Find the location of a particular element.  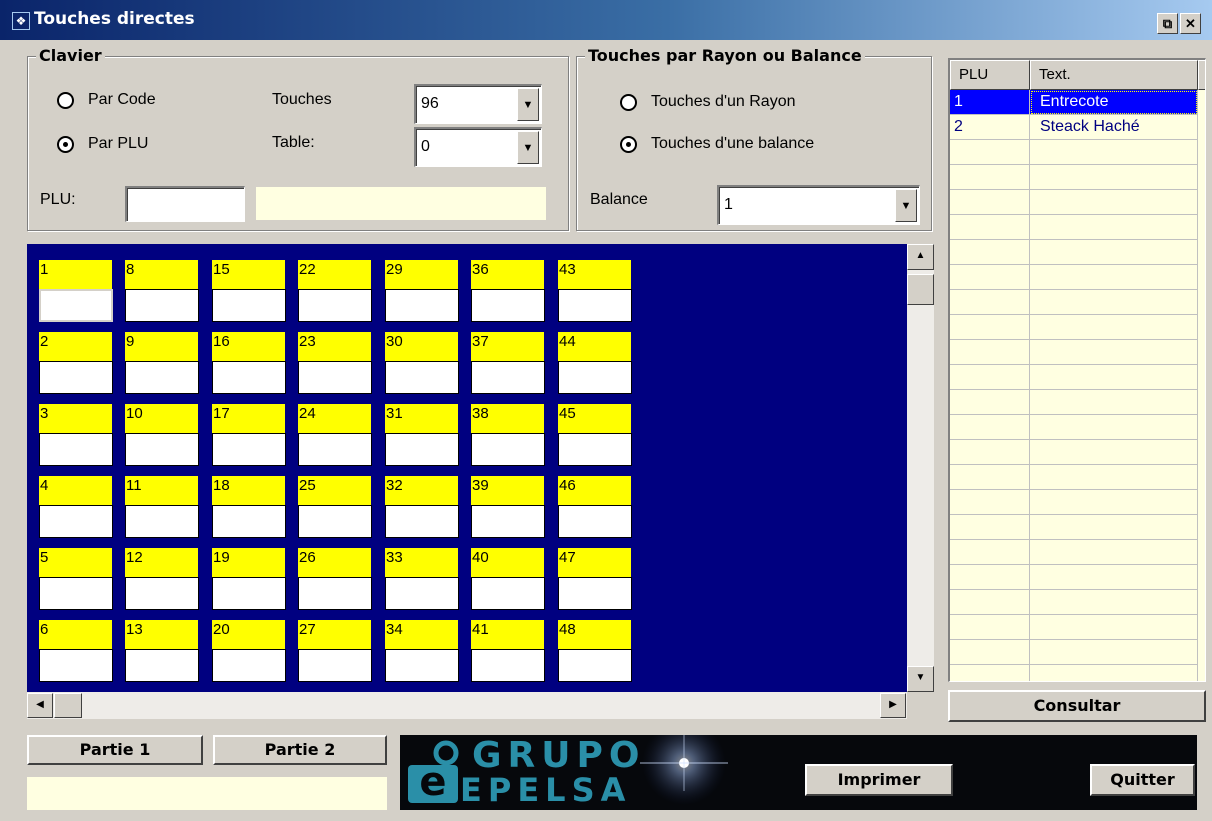

scroll-up-button: ▲ is located at coordinates (920, 257).